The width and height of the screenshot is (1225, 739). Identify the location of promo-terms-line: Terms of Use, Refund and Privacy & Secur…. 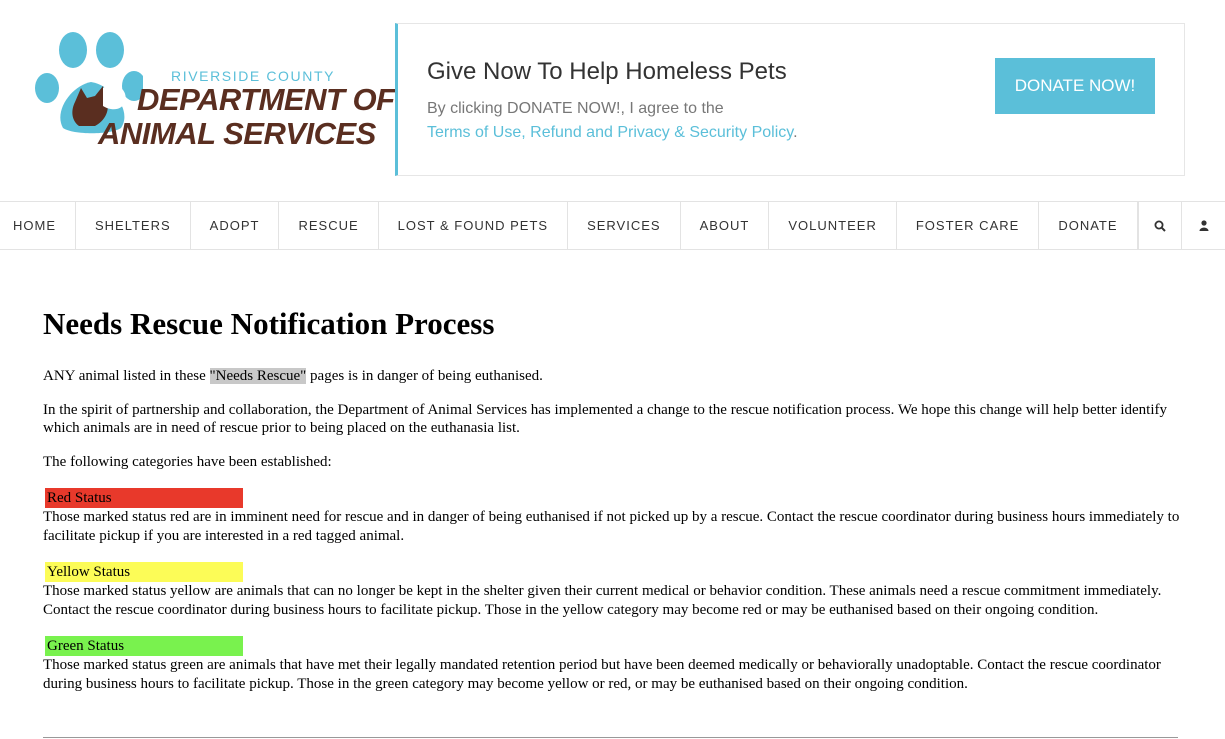
(612, 133).